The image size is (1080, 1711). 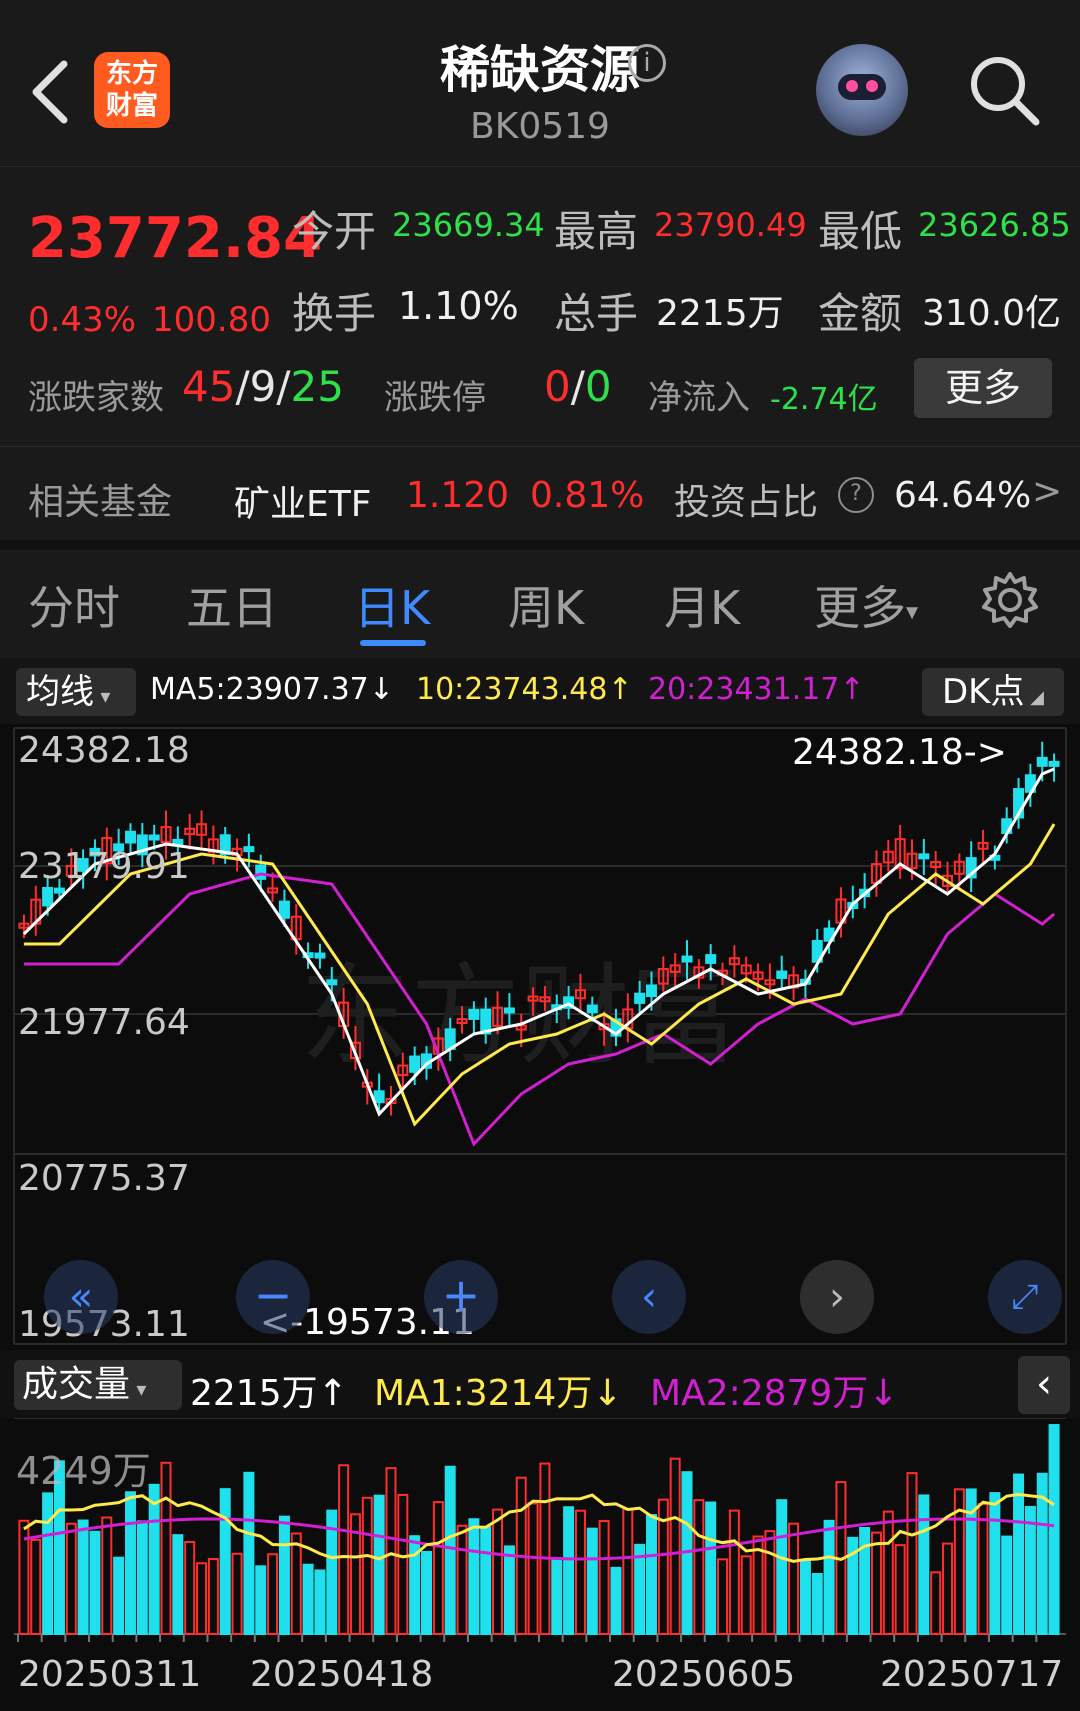 I want to click on fullscreen-button: ⤢, so click(x=1025, y=1297).